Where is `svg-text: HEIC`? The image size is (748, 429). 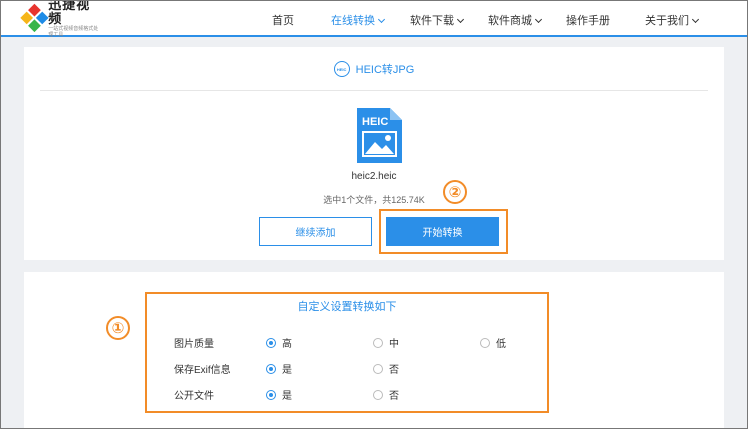
svg-text: HEIC is located at coordinates (375, 122).